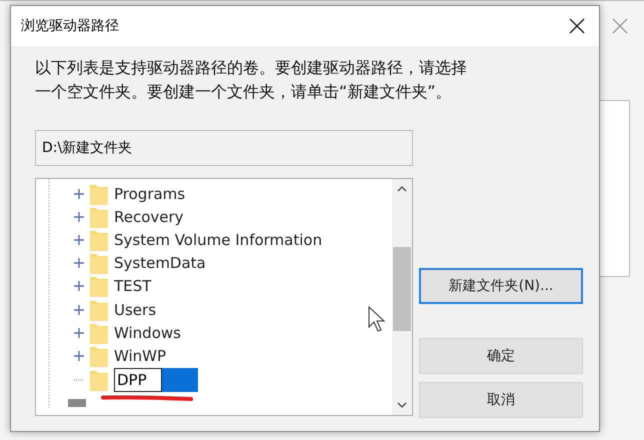  Describe the element at coordinates (140, 356) in the screenshot. I see `folder-name: WinWP` at that location.